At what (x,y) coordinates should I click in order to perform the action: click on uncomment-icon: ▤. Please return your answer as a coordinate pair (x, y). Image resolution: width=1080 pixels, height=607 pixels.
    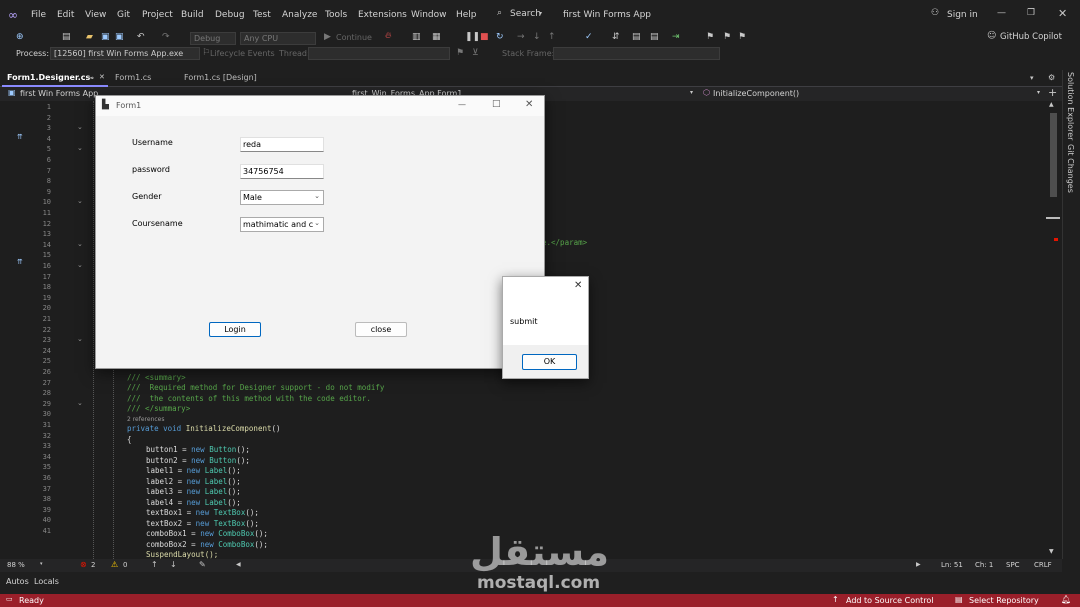
    Looking at the image, I should click on (654, 37).